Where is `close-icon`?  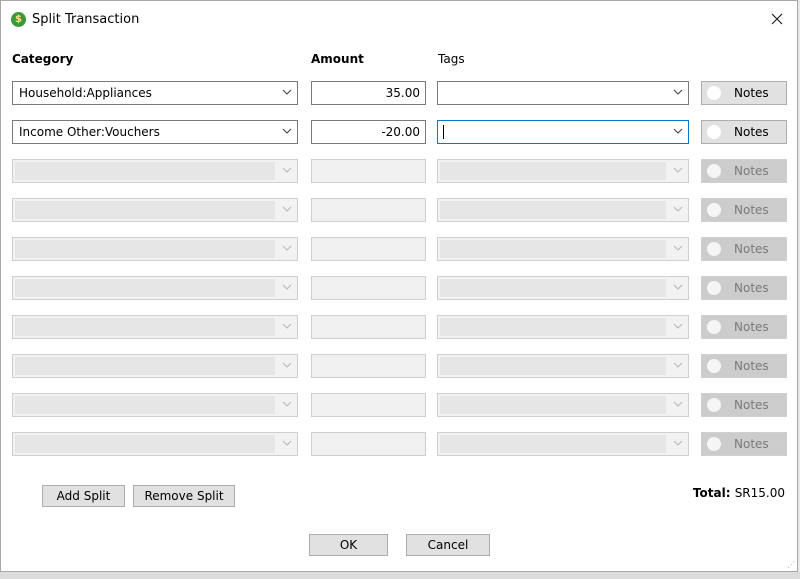
close-icon is located at coordinates (777, 19).